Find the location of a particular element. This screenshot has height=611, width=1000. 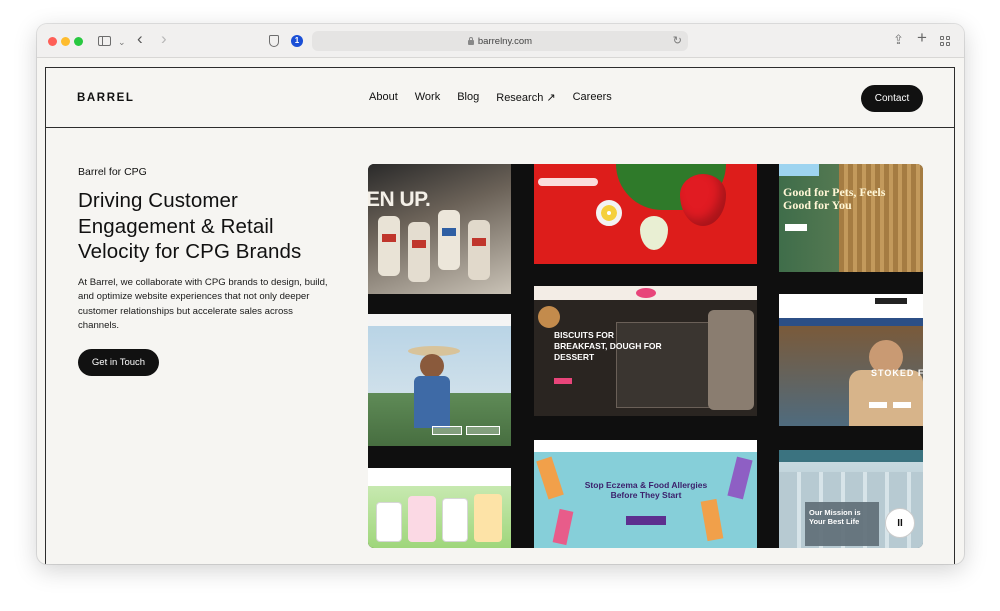

nav-research: Research ↗ is located at coordinates (525, 97).